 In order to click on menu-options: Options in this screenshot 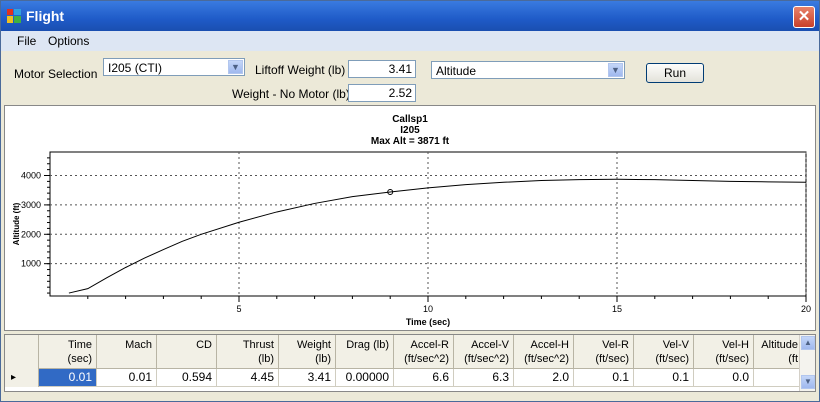, I will do `click(68, 41)`.